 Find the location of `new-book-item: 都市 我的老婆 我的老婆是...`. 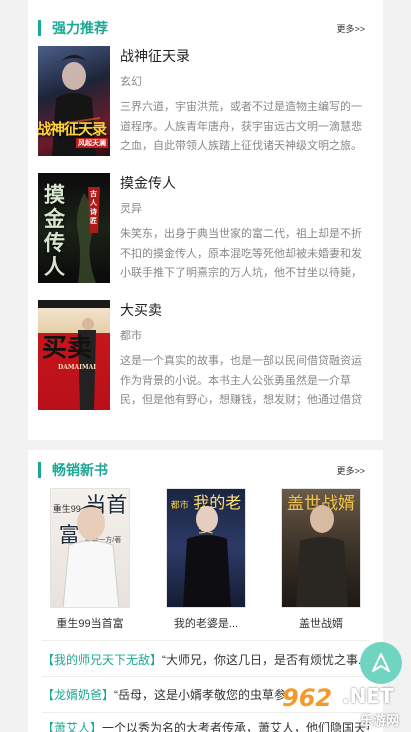

new-book-item: 都市 我的老婆 我的老婆是... is located at coordinates (206, 559).